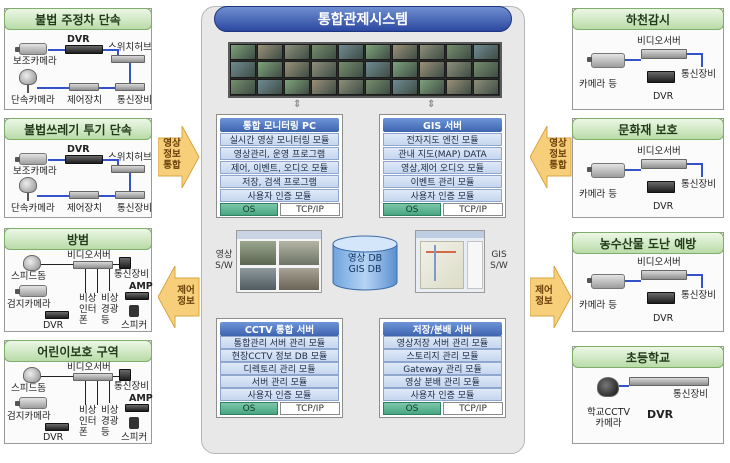 Image resolution: width=730 pixels, height=463 pixels. What do you see at coordinates (78, 129) in the screenshot?
I see `site-title: 불법쓰레기 투기 단속` at bounding box center [78, 129].